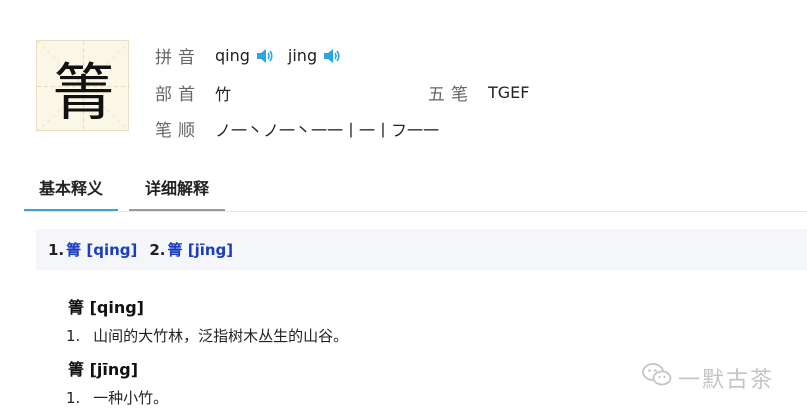 This screenshot has width=807, height=419. Describe the element at coordinates (201, 249) in the screenshot. I see `reading-link-2: 箐 [jīng]` at that location.